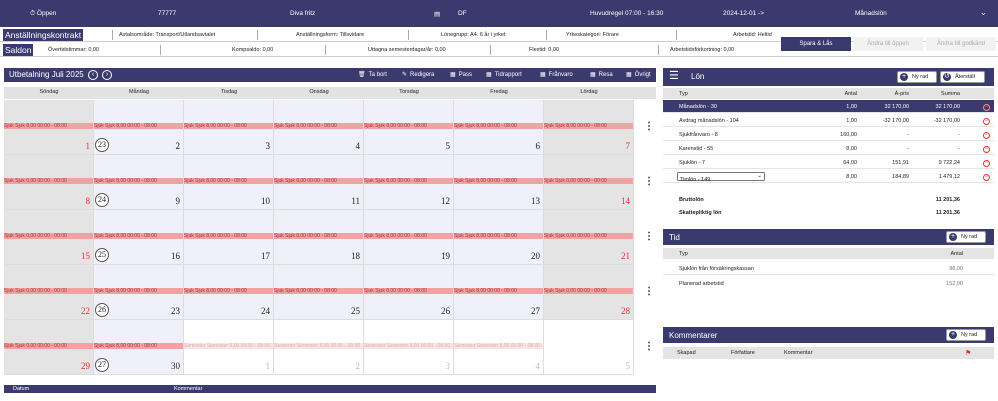 The image size is (998, 401). I want to click on calendar-day-cell: Sjuk Sjuk 8,00 00:00 - 08:00 27, so click(499, 292).